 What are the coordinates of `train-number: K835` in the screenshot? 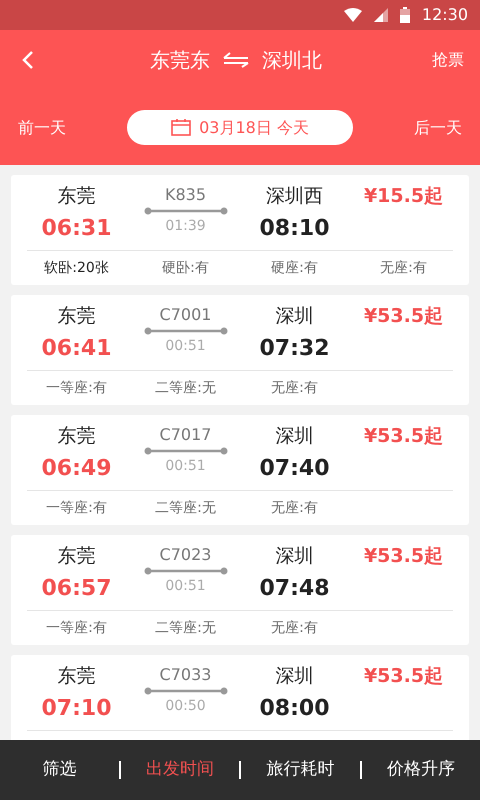 It's located at (185, 195).